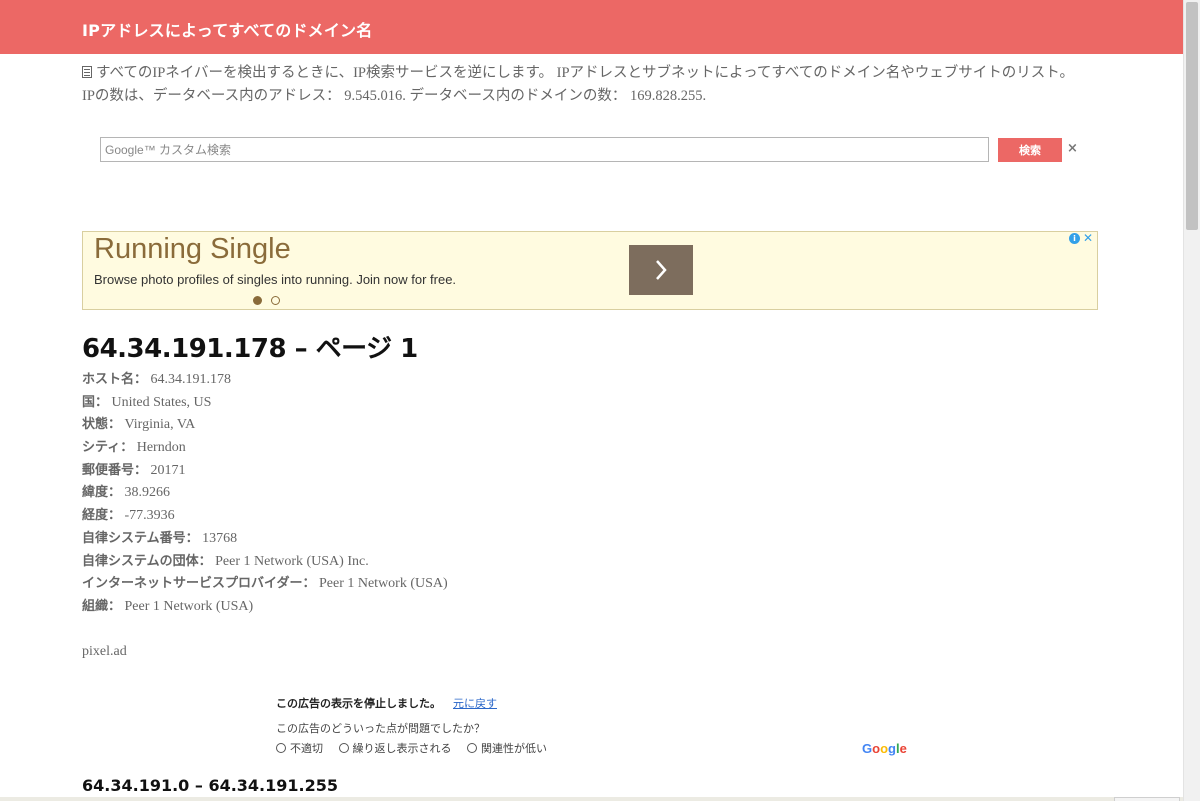  What do you see at coordinates (544, 149) in the screenshot?
I see `search-input` at bounding box center [544, 149].